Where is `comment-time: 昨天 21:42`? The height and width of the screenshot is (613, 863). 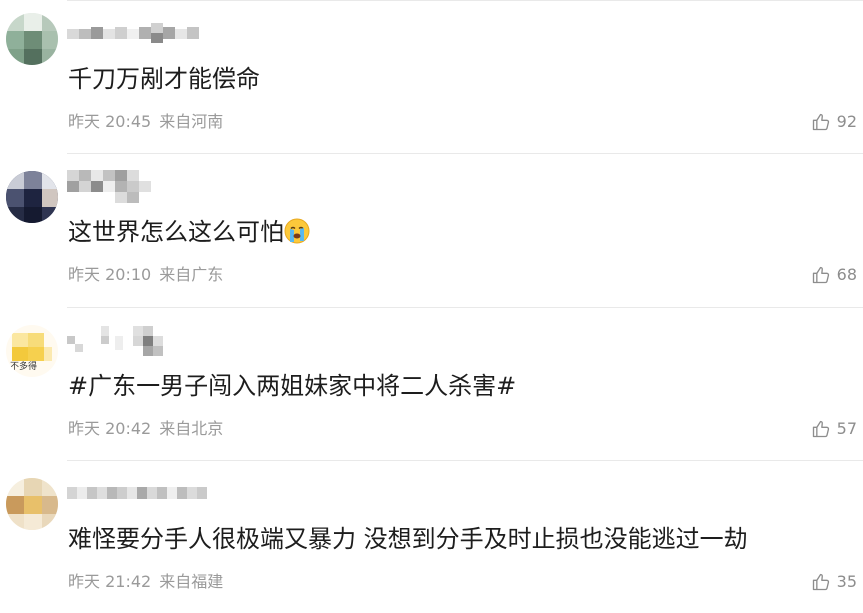 comment-time: 昨天 21:42 is located at coordinates (110, 581).